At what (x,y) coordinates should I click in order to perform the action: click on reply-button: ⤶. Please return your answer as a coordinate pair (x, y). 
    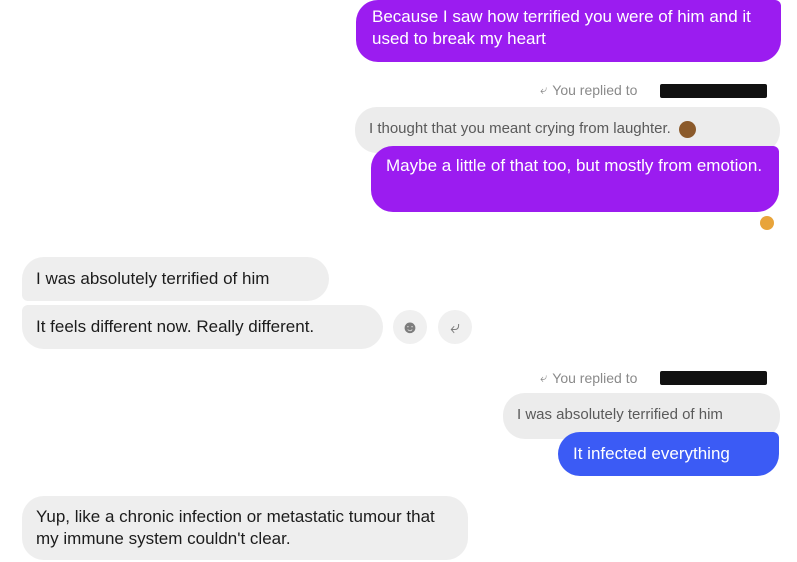
    Looking at the image, I should click on (455, 327).